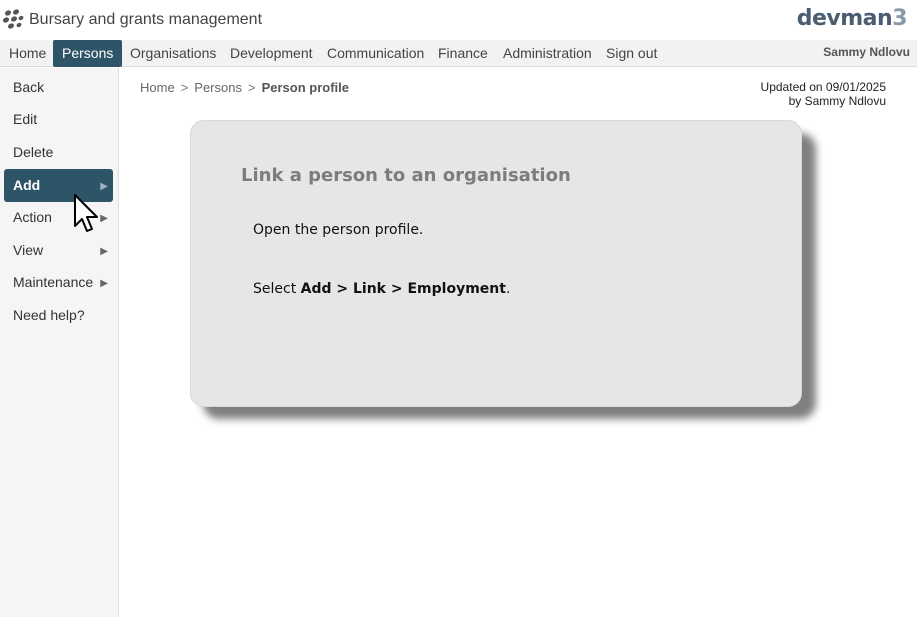 The width and height of the screenshot is (917, 617). I want to click on nav-finance: Finance, so click(463, 53).